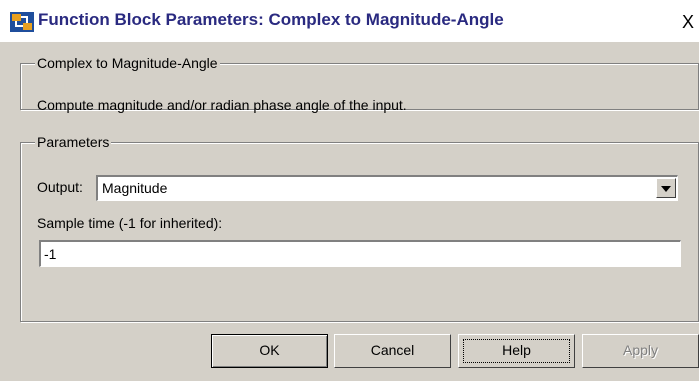 The width and height of the screenshot is (699, 381). Describe the element at coordinates (666, 188) in the screenshot. I see `chevron-down-icon` at that location.